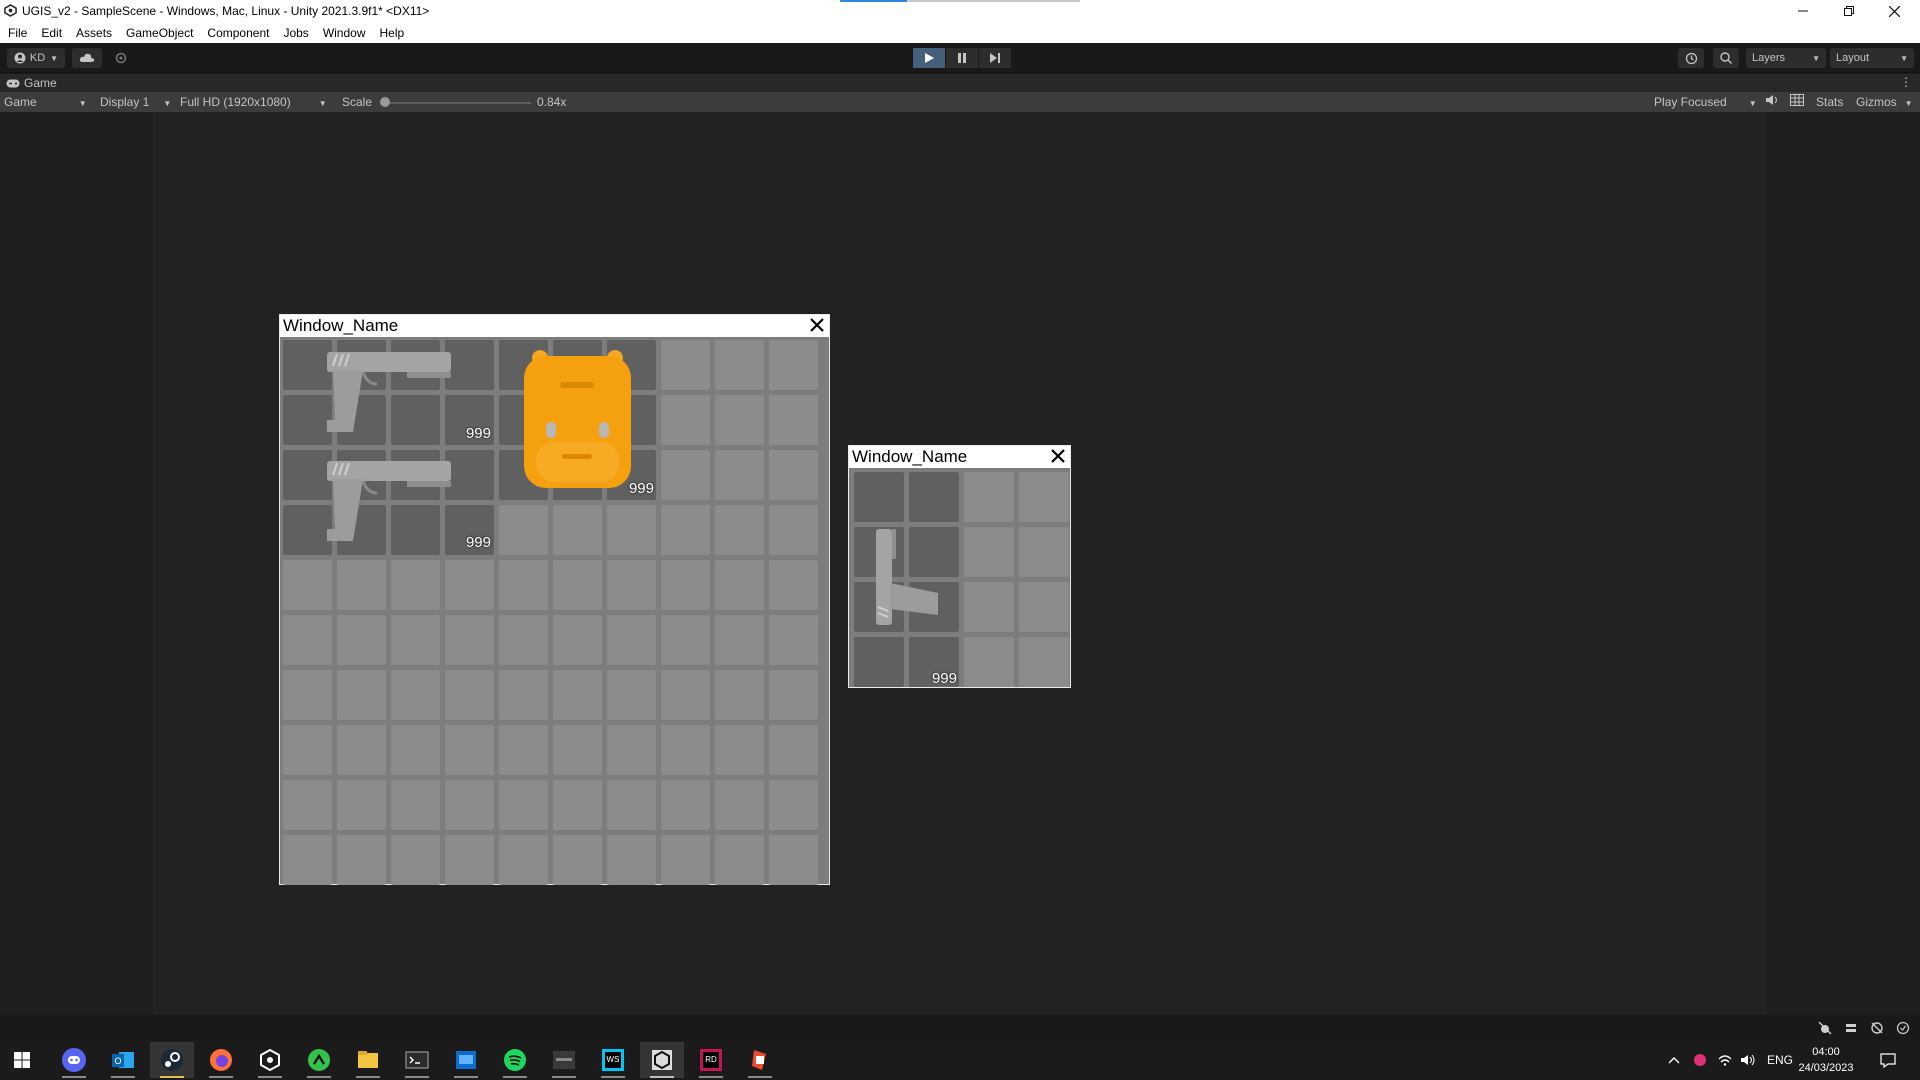  What do you see at coordinates (22, 1060) in the screenshot?
I see `start-button` at bounding box center [22, 1060].